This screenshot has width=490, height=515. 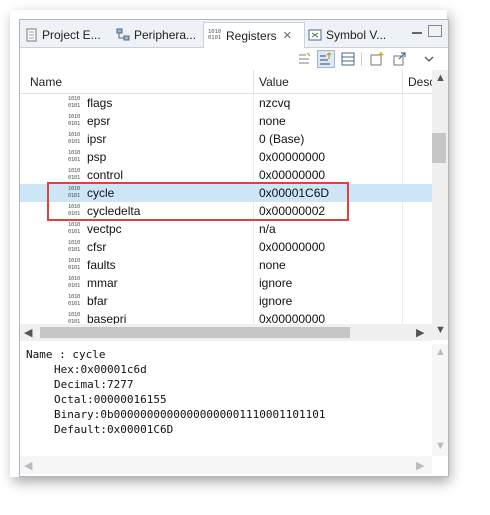 I want to click on column-header-name: Name, so click(x=46, y=82).